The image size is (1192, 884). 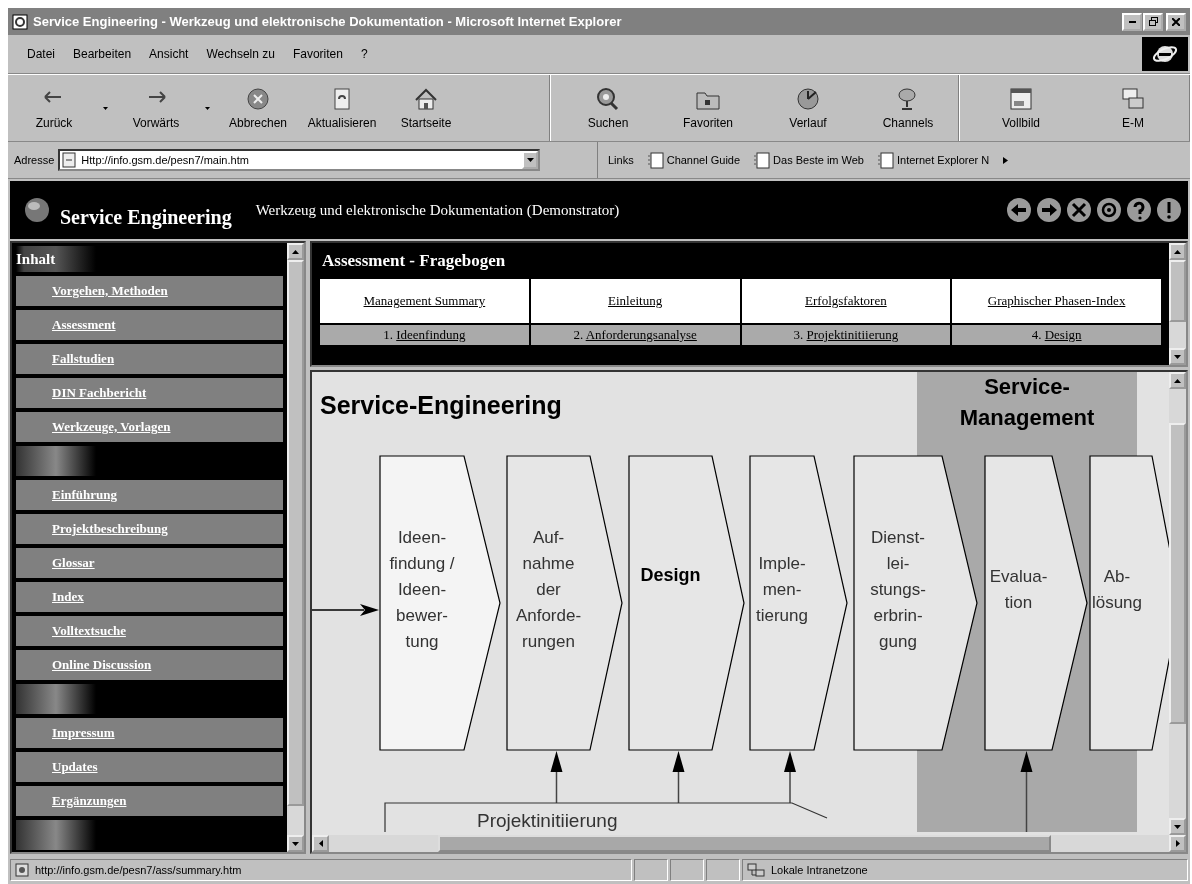 I want to click on mail-icon, so click(x=1133, y=98).